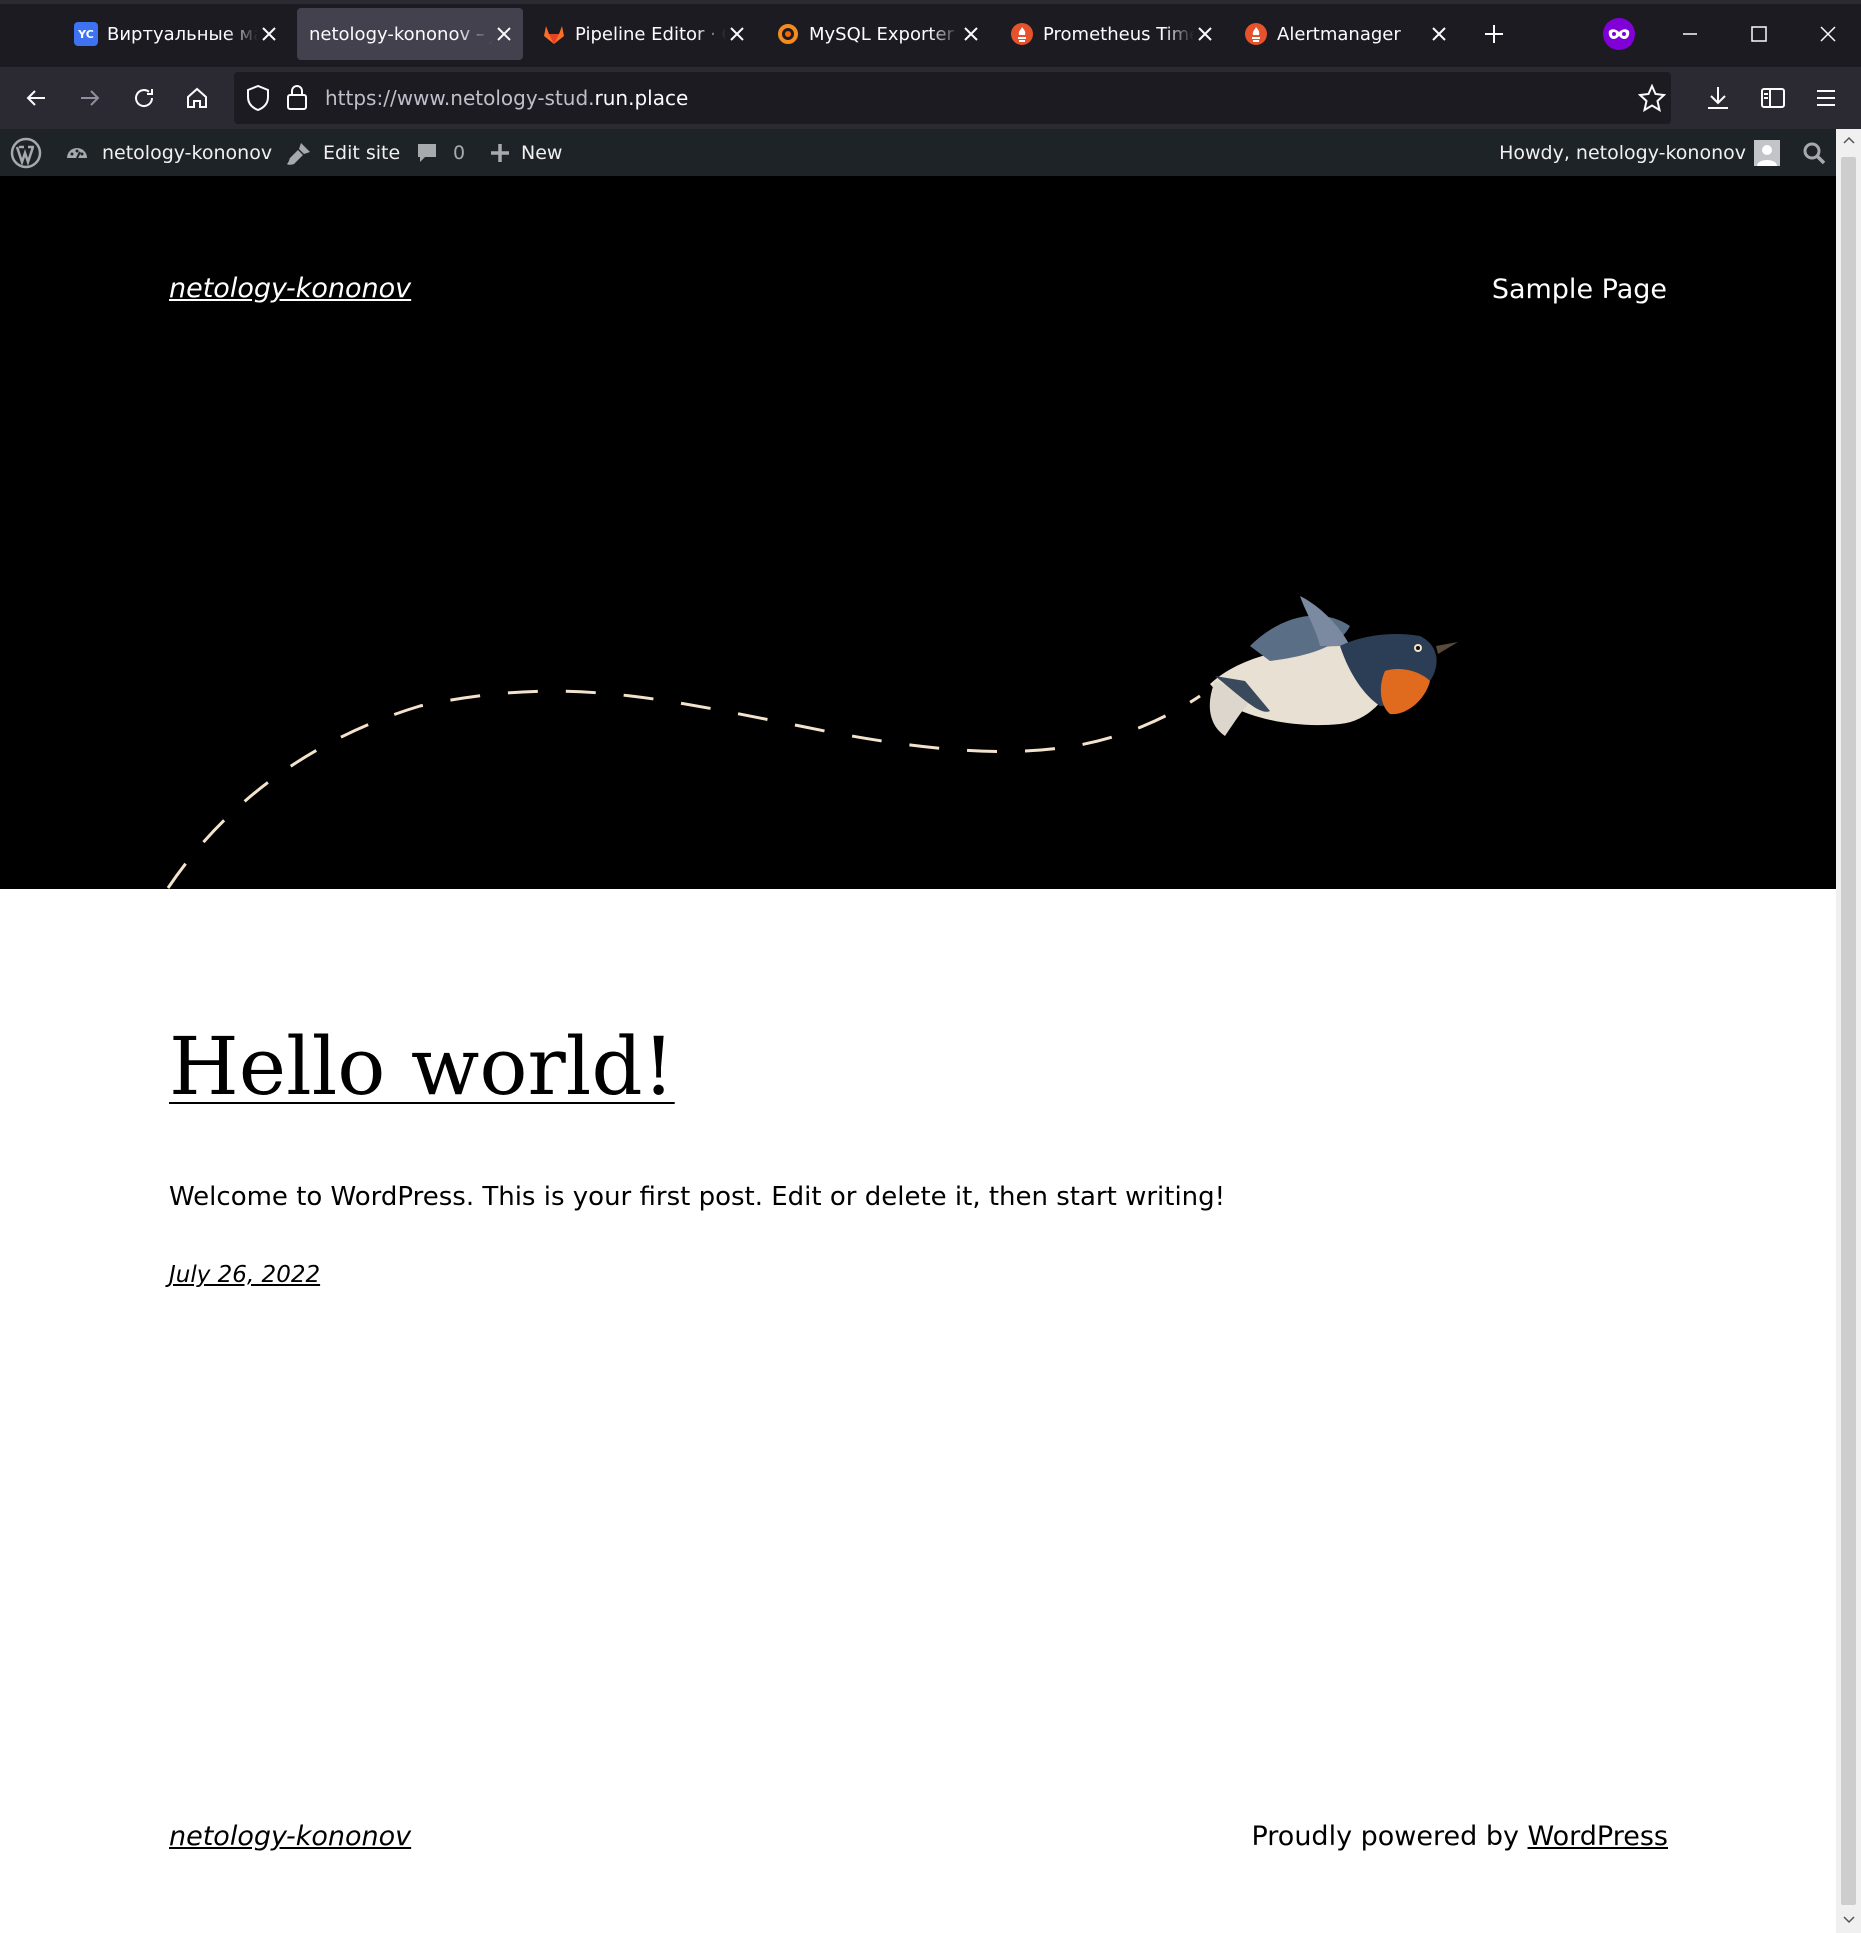 The height and width of the screenshot is (1933, 1861). I want to click on new-tab-button, so click(1494, 34).